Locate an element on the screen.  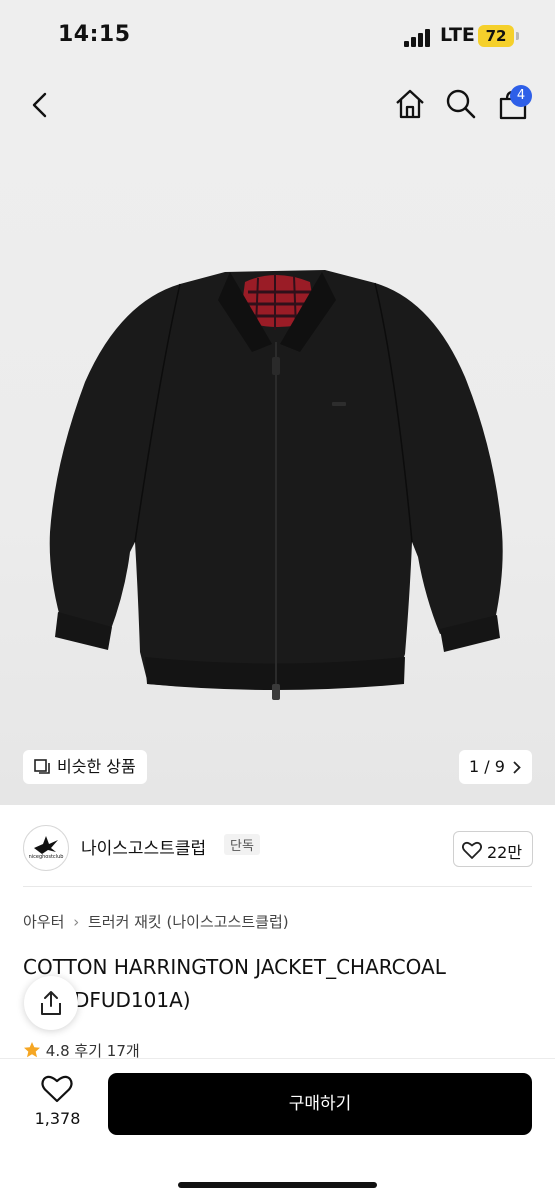
breadcrumb: 아우터 › 트러커 재킷 (나이스고스트클럽) is located at coordinates (156, 921).